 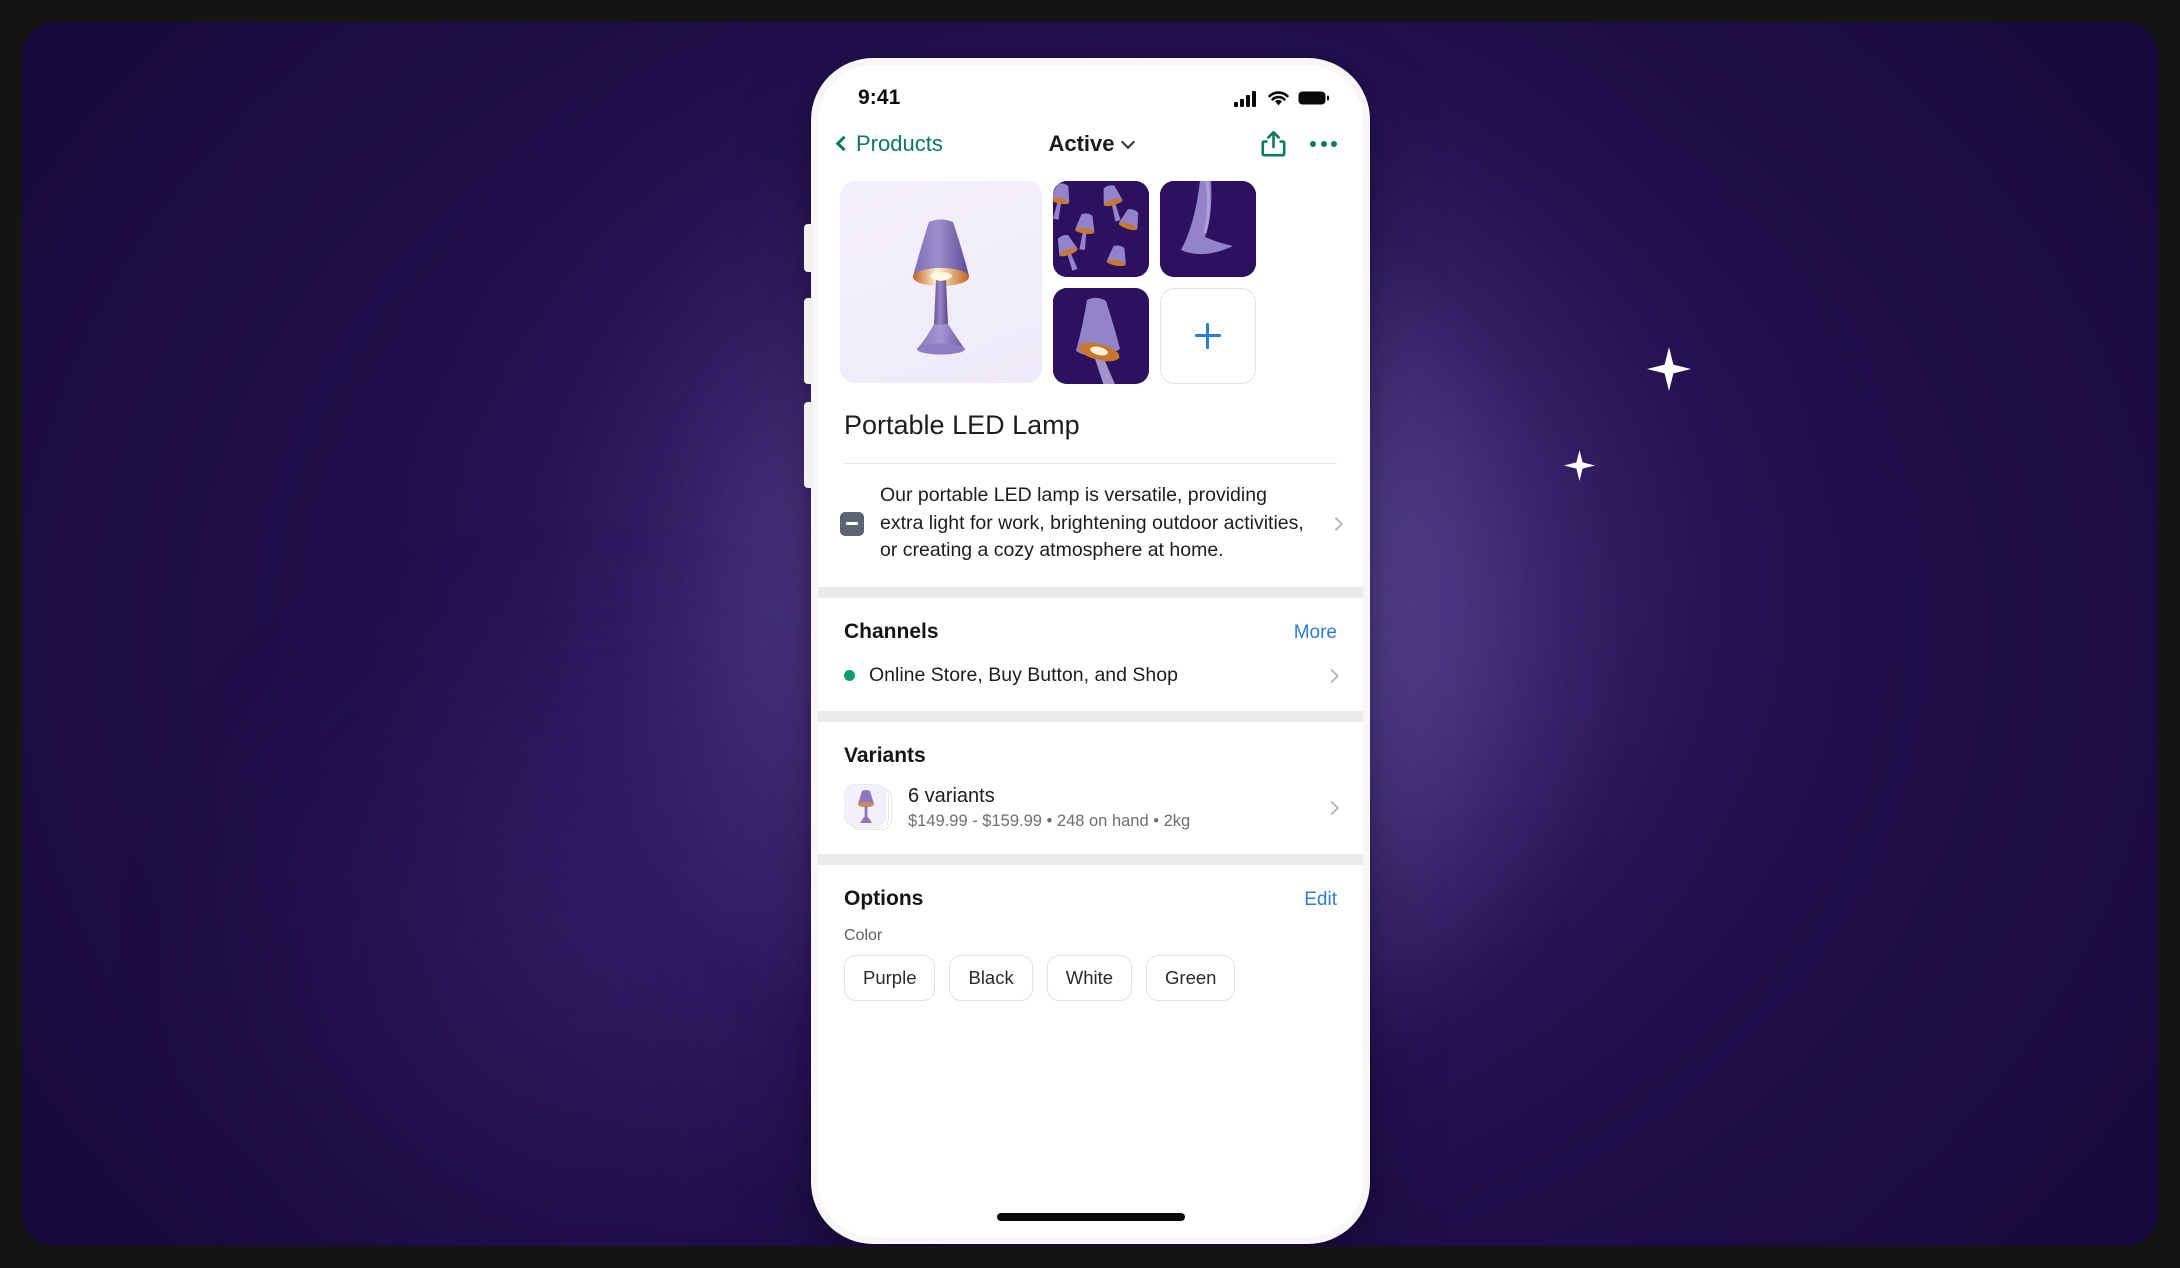 I want to click on chevron-down-icon, so click(x=1127, y=141).